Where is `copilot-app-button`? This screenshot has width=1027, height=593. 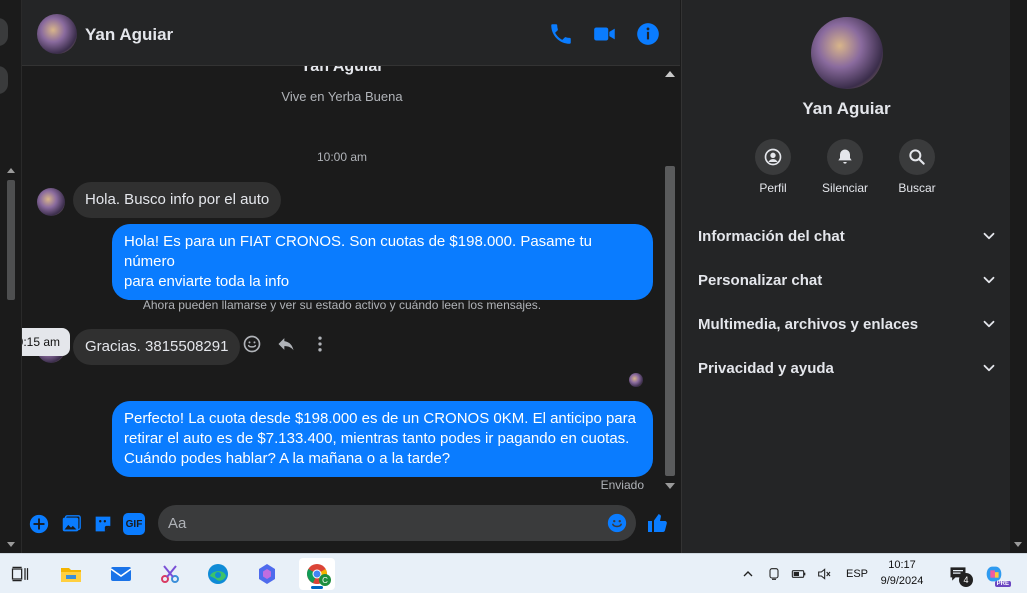
copilot-app-button is located at coordinates (267, 574).